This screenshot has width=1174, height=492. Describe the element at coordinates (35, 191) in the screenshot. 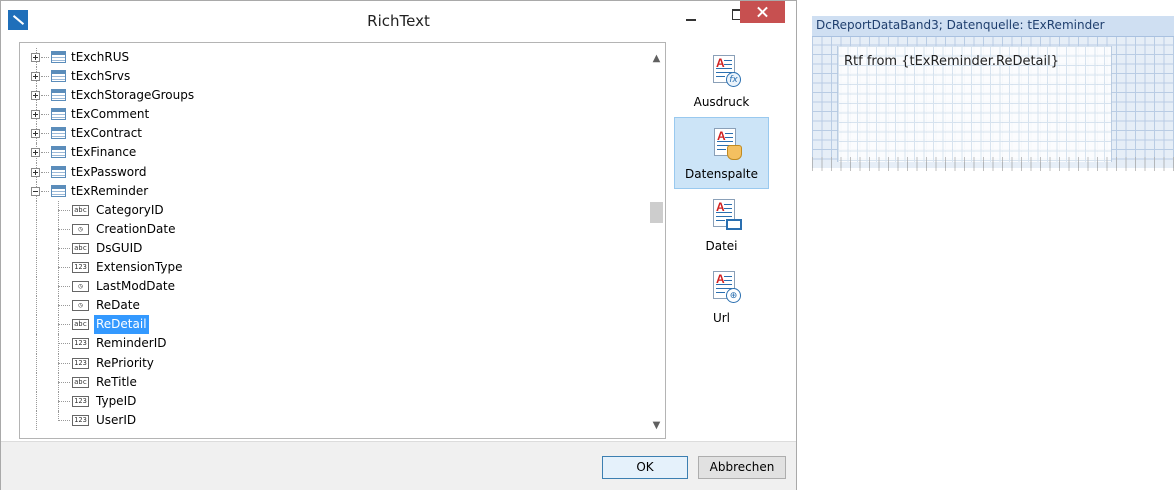

I see `collapse-icon` at that location.